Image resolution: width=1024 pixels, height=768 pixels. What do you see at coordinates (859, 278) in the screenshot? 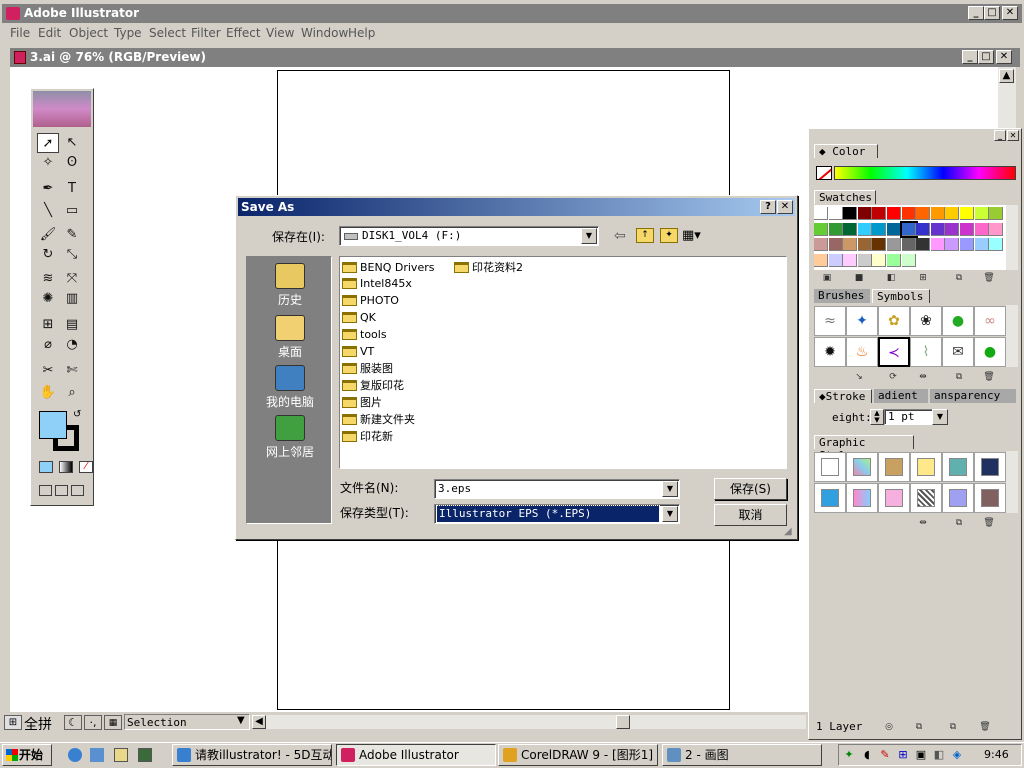
I see `swatch-color-icon: ■` at bounding box center [859, 278].